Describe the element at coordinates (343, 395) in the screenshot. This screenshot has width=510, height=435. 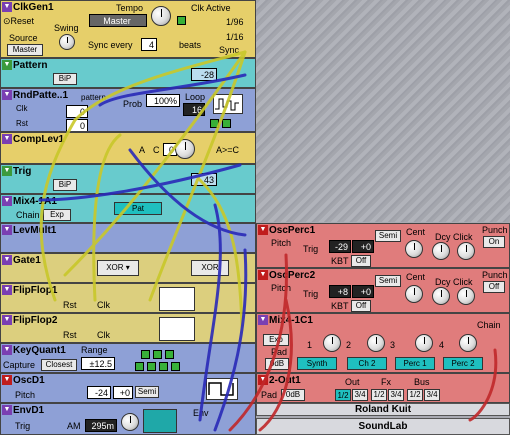
I see `out-12-button: 1/2` at that location.